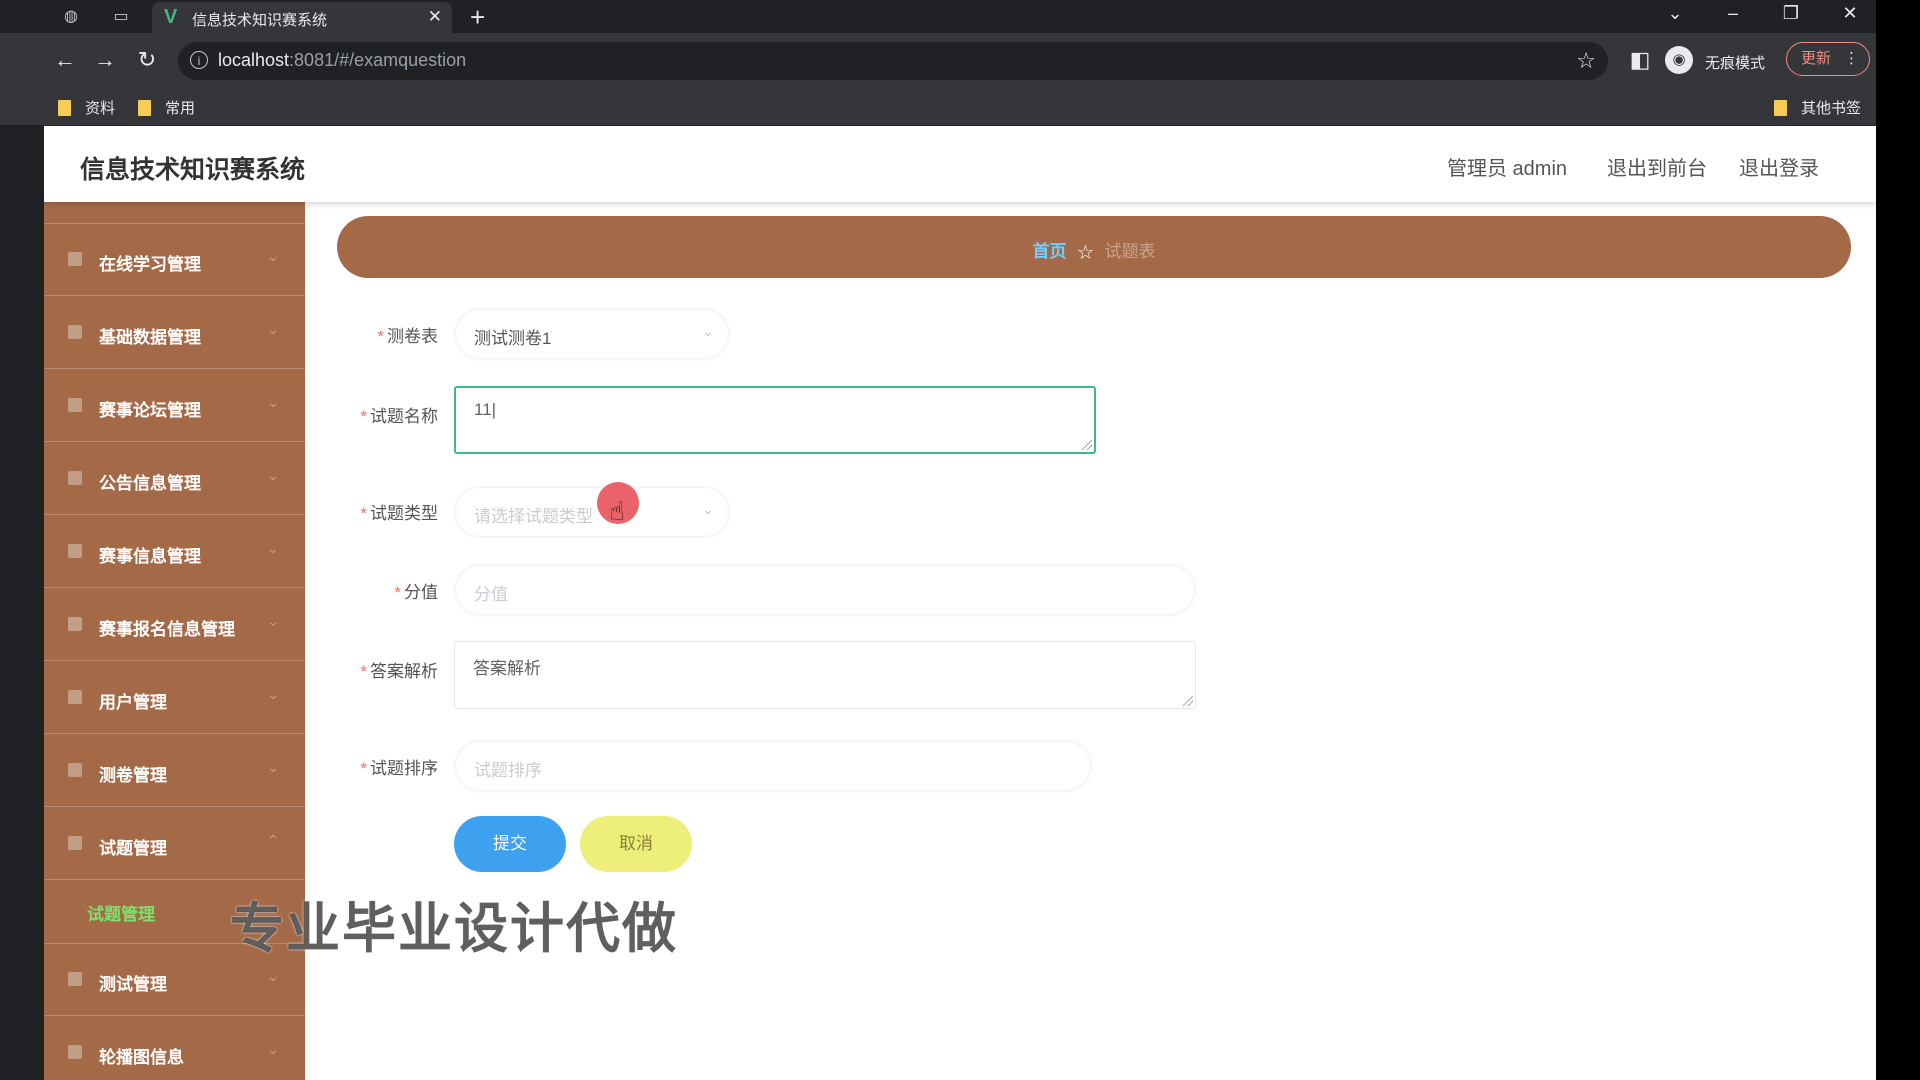 This screenshot has width=1920, height=1080. I want to click on url-text: localhost:8081/#/examquestion, so click(342, 60).